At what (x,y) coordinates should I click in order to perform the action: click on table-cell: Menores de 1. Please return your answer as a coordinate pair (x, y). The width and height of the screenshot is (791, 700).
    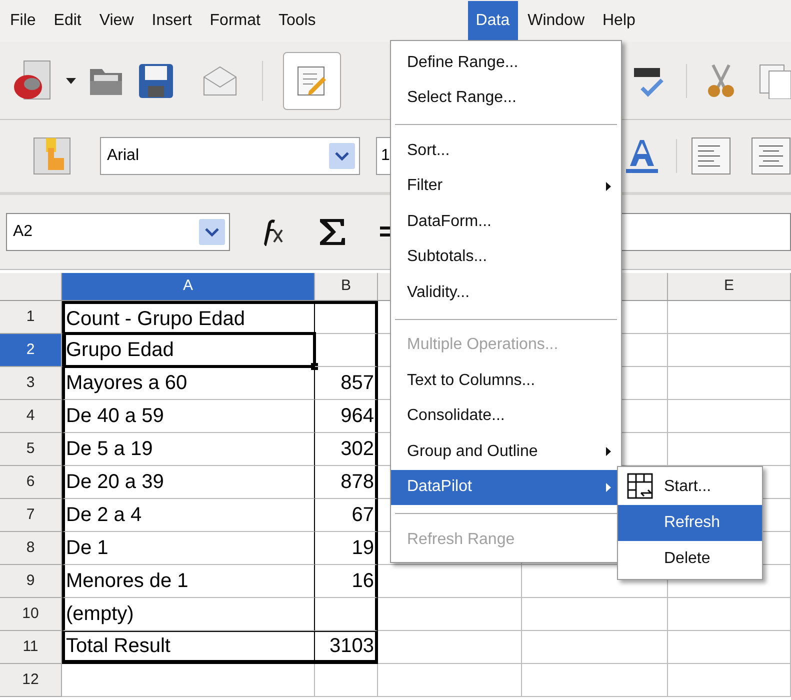
    Looking at the image, I should click on (188, 581).